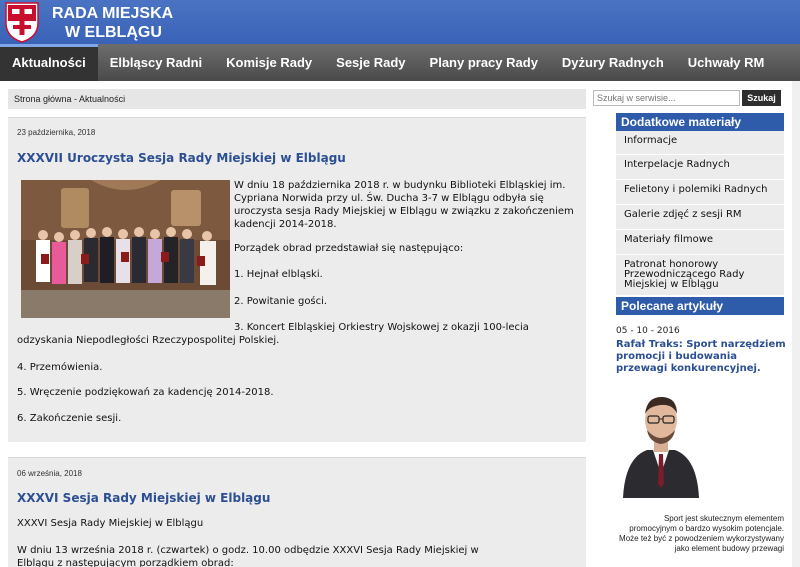 The width and height of the screenshot is (800, 567). I want to click on nav-item-aktualnosci: Aktualności, so click(49, 62).